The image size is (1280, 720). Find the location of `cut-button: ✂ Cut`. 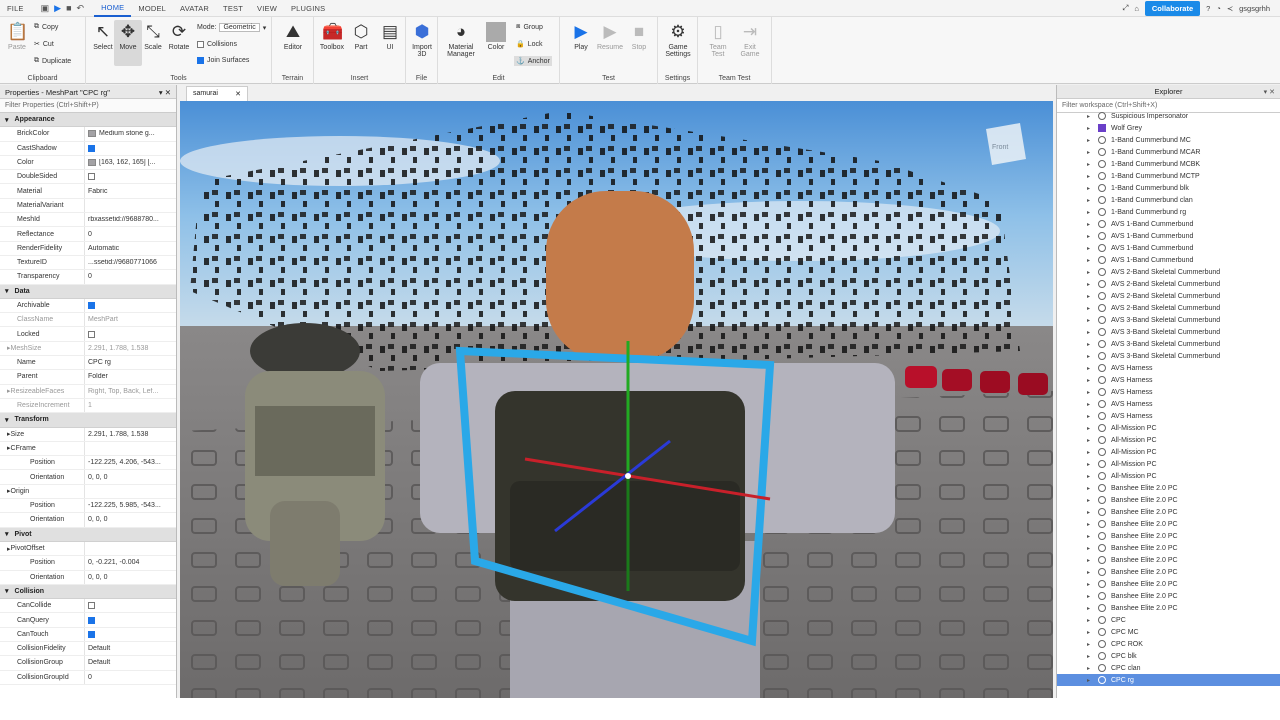

cut-button: ✂ Cut is located at coordinates (44, 44).